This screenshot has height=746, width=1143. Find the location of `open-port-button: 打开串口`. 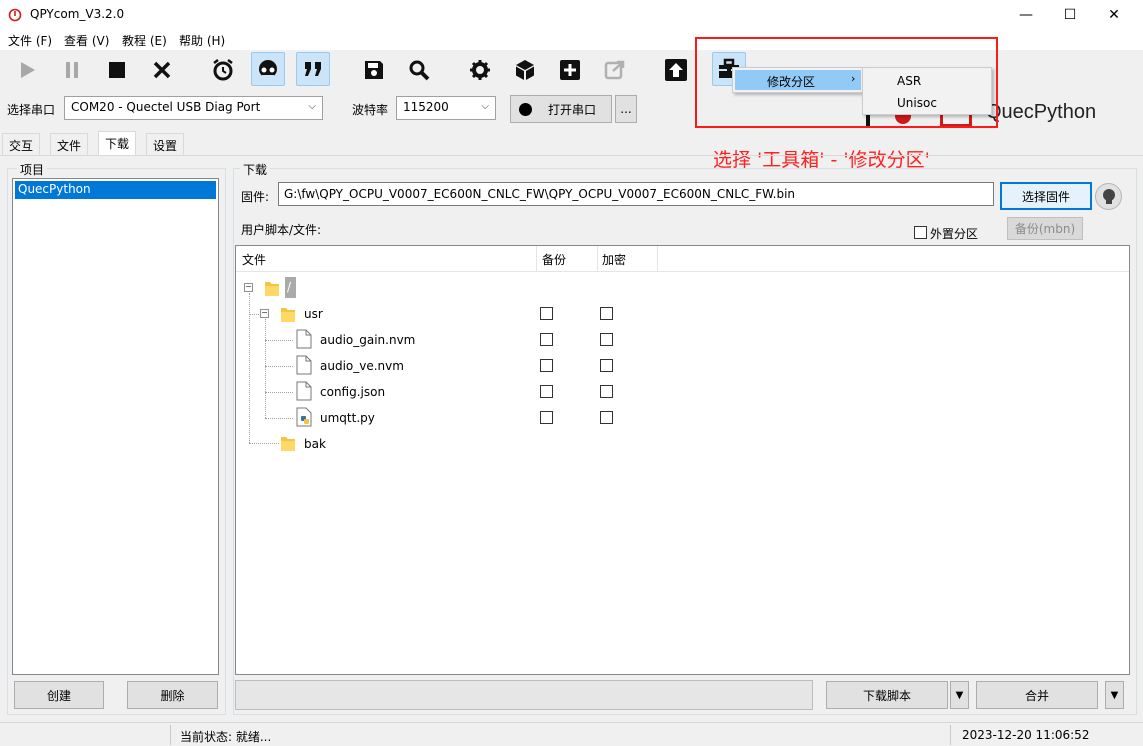

open-port-button: 打开串口 is located at coordinates (561, 109).